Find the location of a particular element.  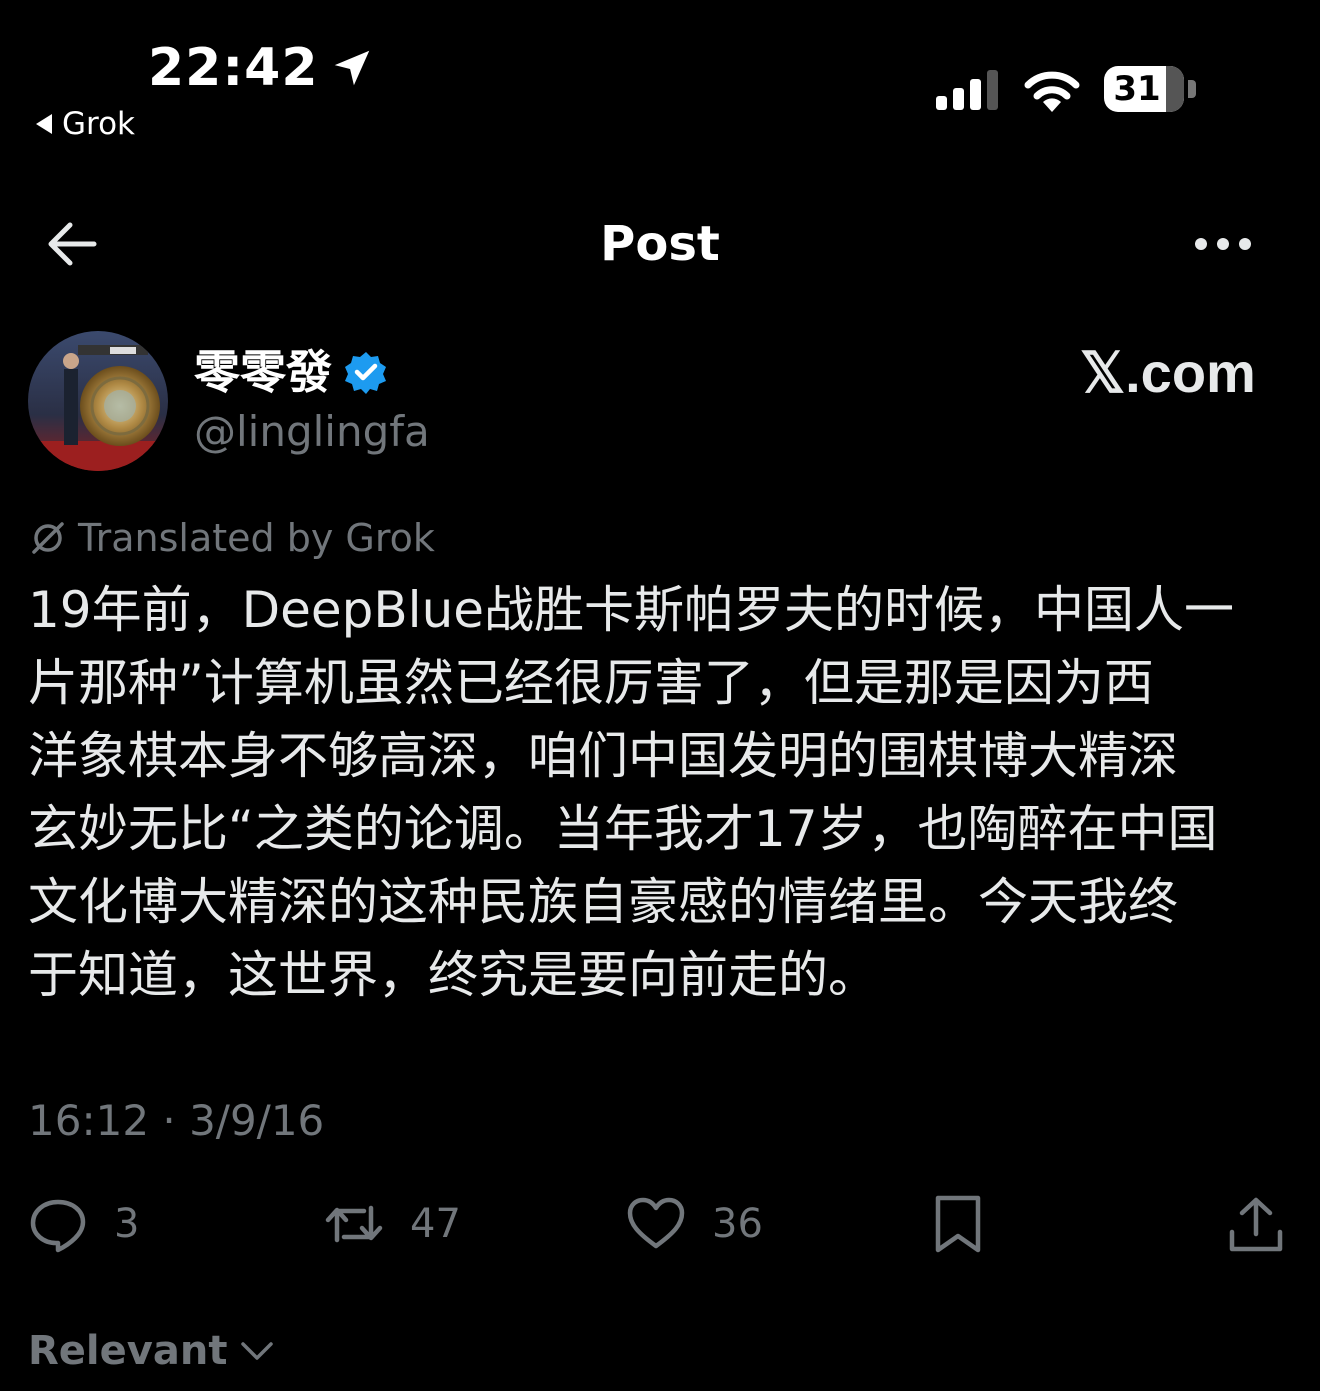

wifi-icon is located at coordinates (1052, 91).